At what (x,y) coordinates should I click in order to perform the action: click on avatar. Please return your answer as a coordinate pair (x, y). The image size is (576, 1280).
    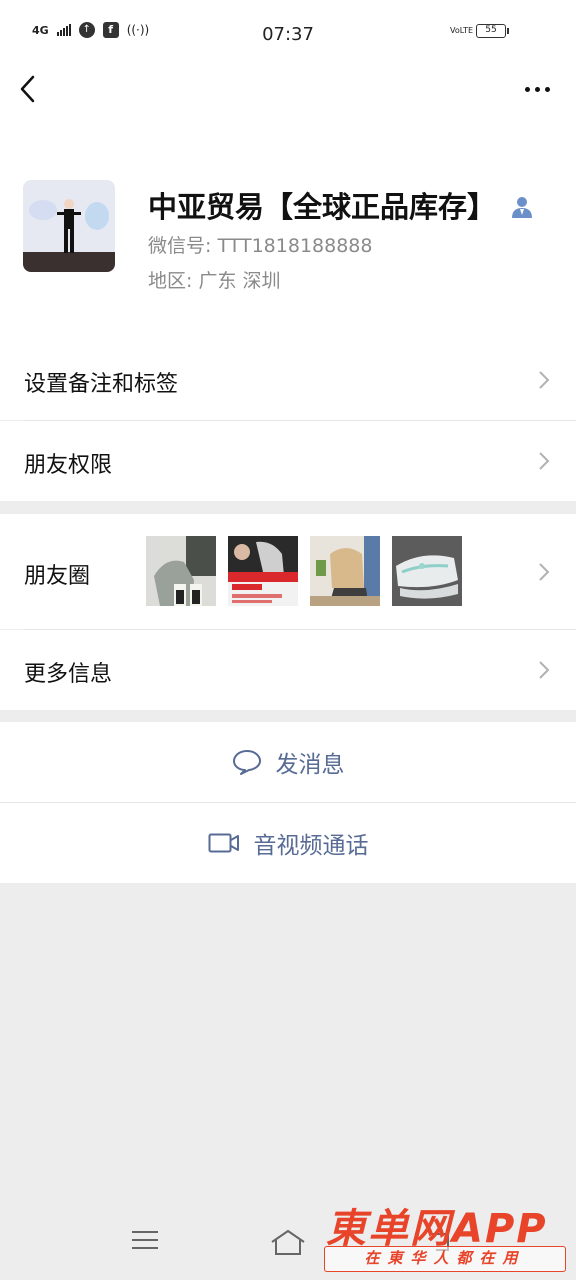
    Looking at the image, I should click on (69, 226).